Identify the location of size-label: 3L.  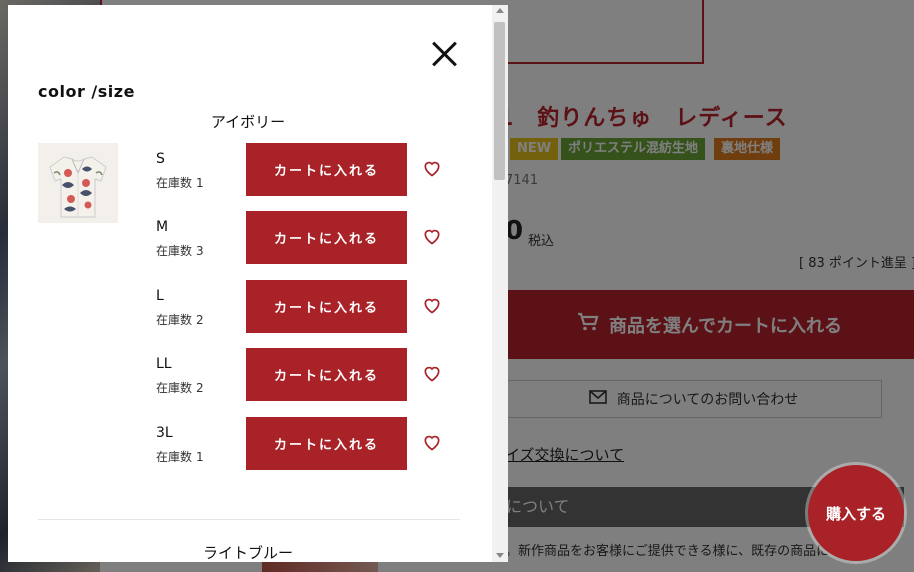
(164, 433).